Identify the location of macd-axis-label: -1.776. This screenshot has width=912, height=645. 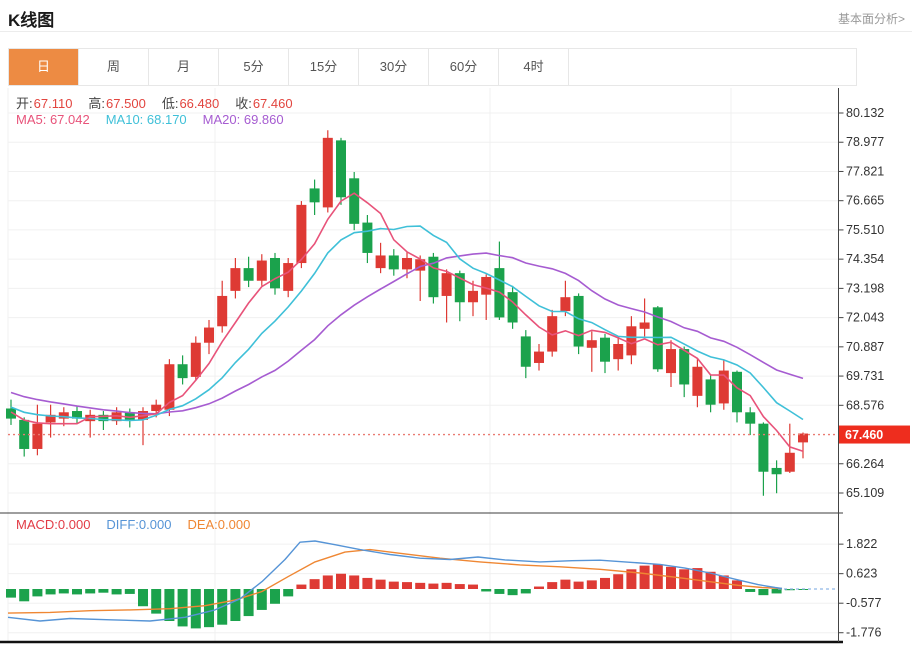
(863, 633).